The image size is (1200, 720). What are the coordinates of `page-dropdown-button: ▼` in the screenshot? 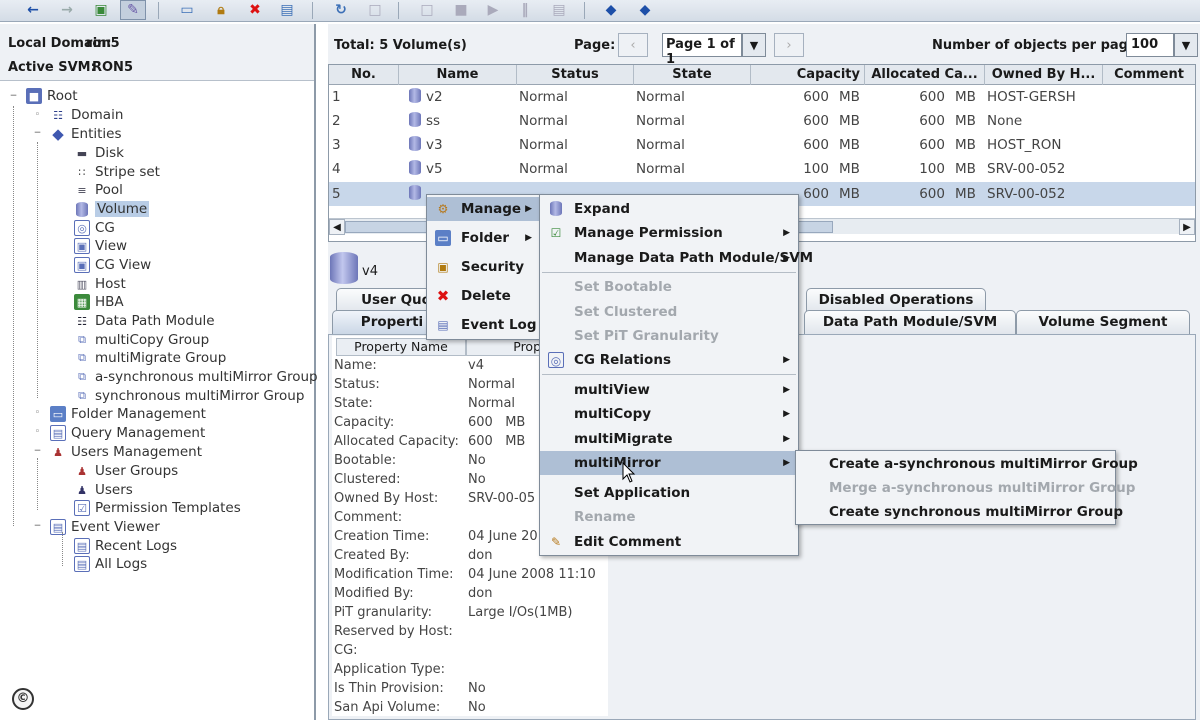 It's located at (754, 45).